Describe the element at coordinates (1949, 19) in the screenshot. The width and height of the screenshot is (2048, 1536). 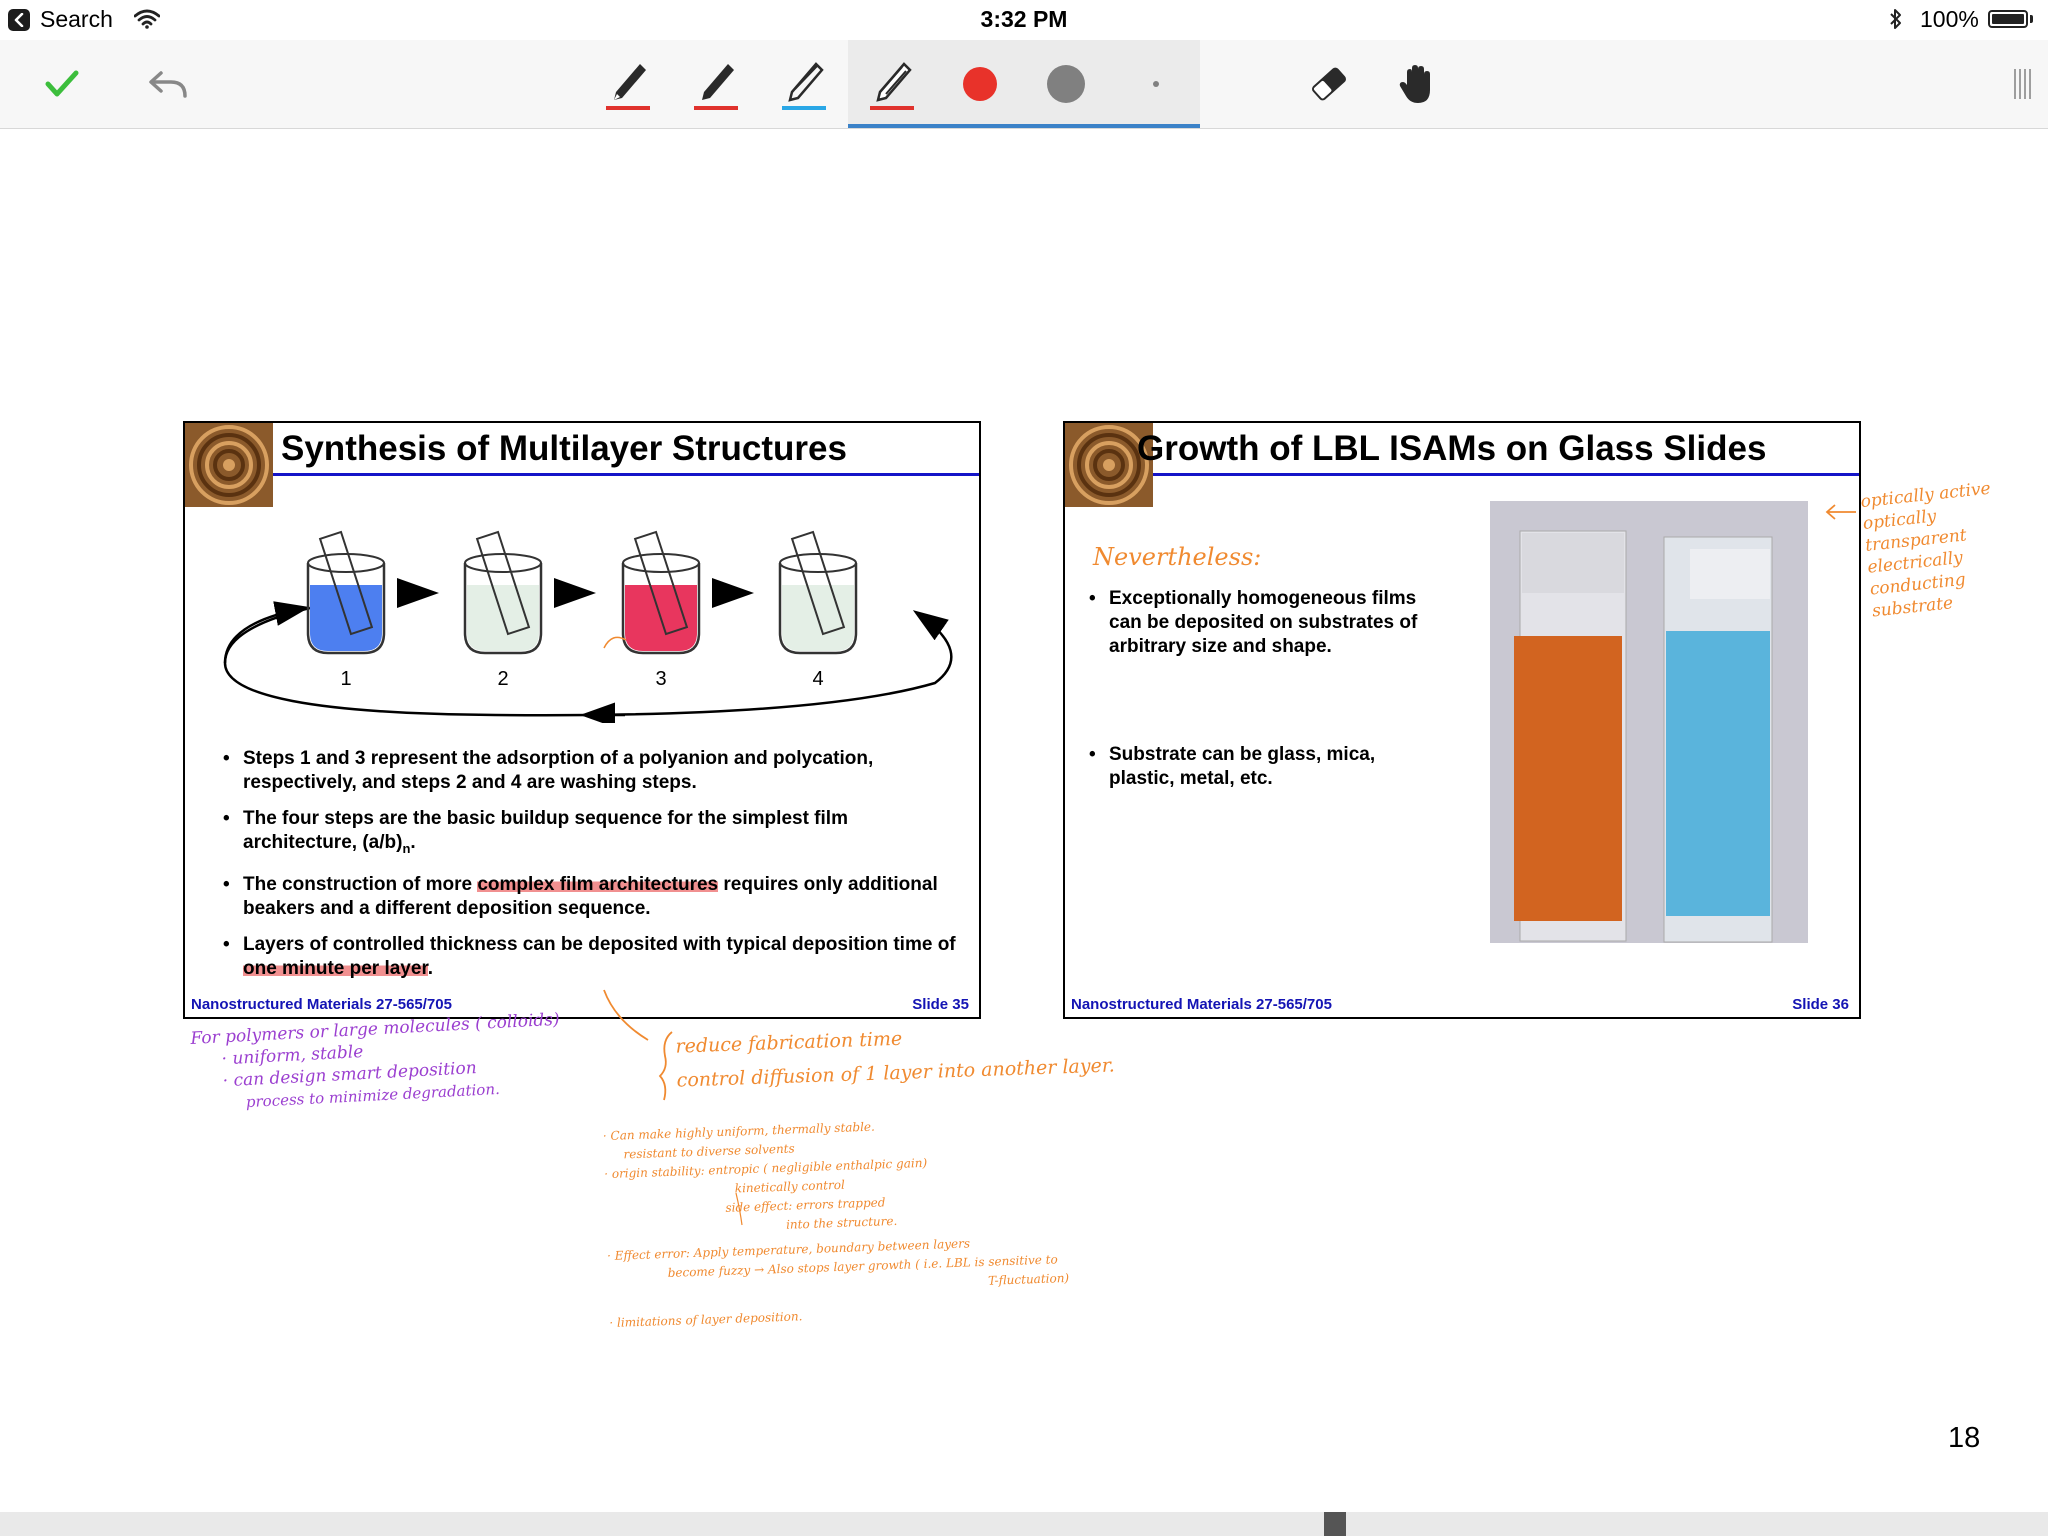
I see `battery-percent: 100%` at that location.